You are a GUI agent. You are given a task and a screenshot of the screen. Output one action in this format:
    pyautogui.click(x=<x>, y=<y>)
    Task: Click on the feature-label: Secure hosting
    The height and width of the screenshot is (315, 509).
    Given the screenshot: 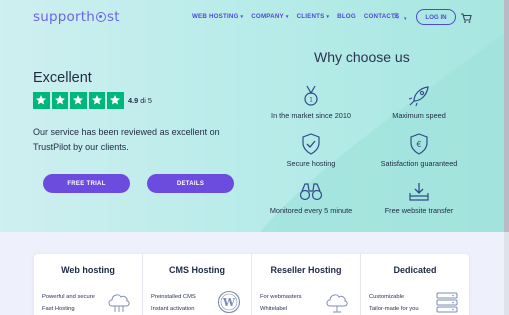 What is the action you would take?
    pyautogui.click(x=311, y=163)
    